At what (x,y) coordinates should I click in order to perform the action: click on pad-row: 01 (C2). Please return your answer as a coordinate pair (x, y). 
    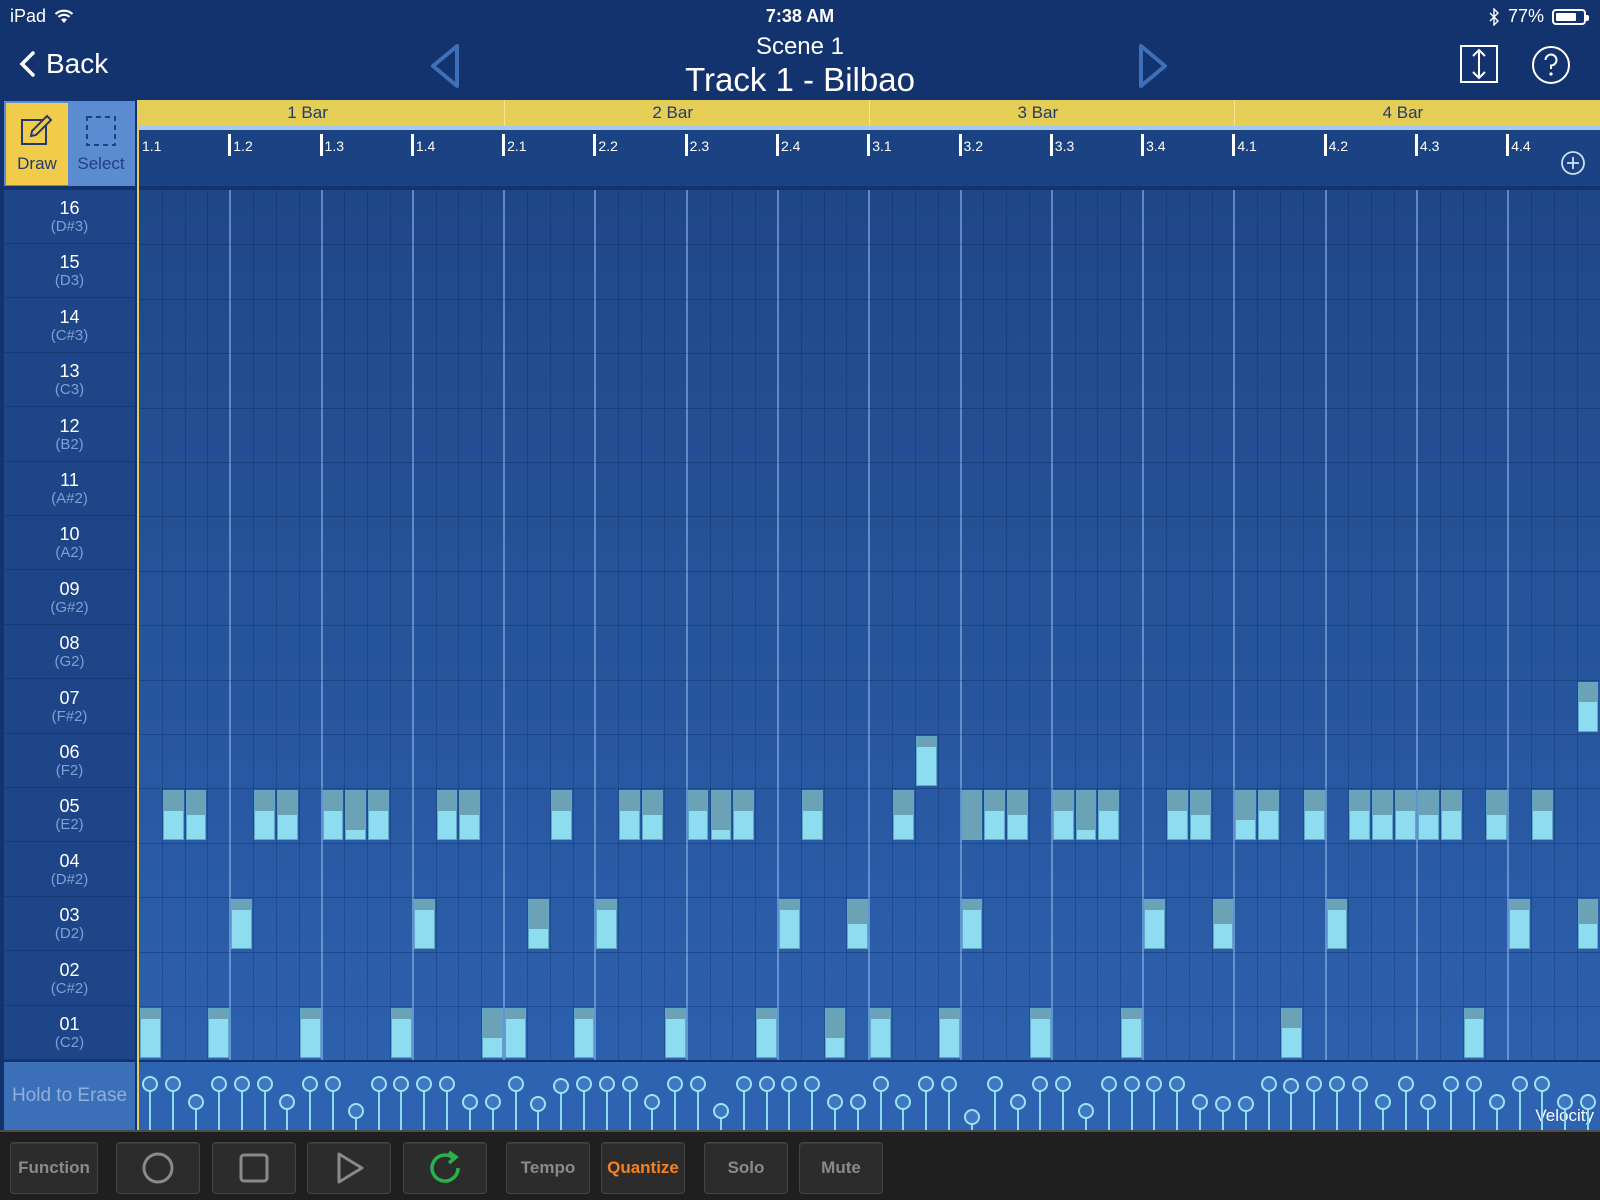
    Looking at the image, I should click on (69, 1033).